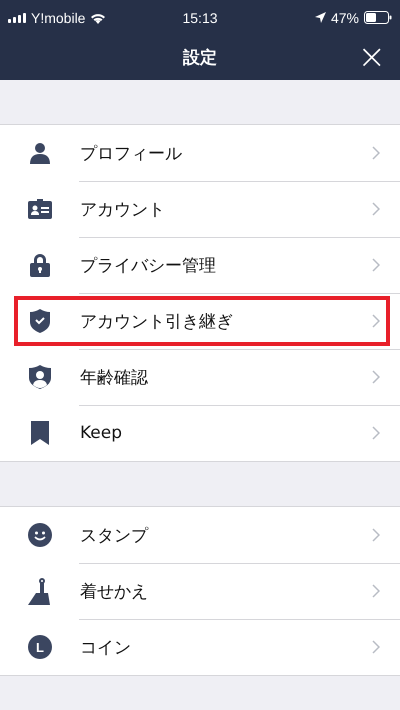 This screenshot has width=400, height=710. What do you see at coordinates (40, 377) in the screenshot?
I see `shield-person-icon` at bounding box center [40, 377].